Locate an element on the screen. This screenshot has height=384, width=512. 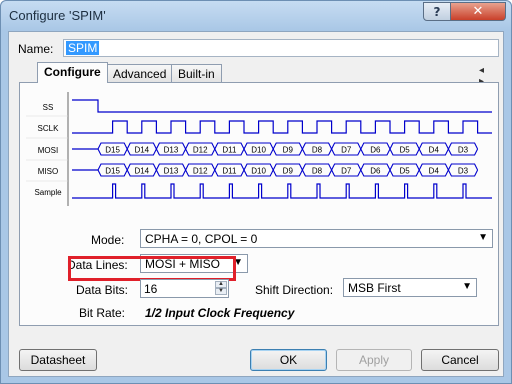
miso-bit-label: D5 is located at coordinates (404, 171).